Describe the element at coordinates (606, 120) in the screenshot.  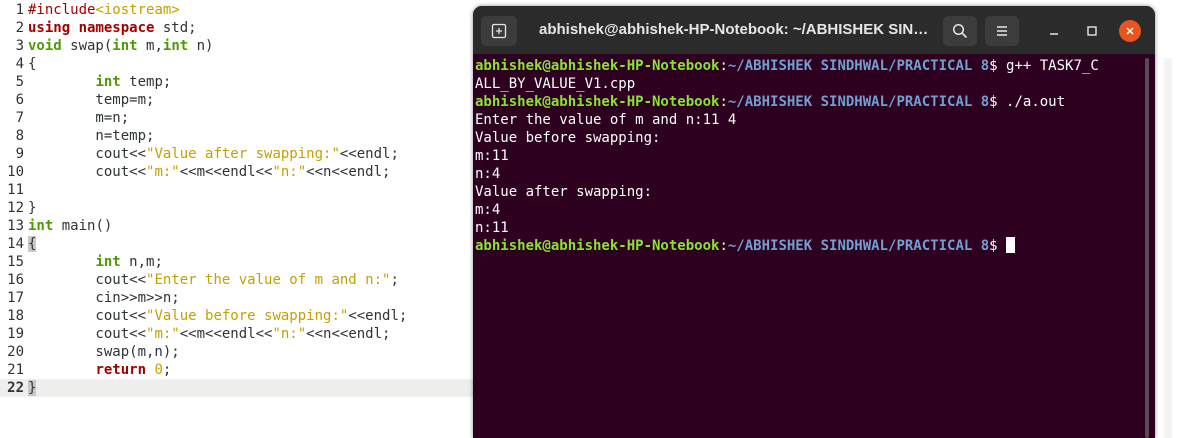
I see `terminal-output-line: Enter the value of m and n:11 4` at that location.